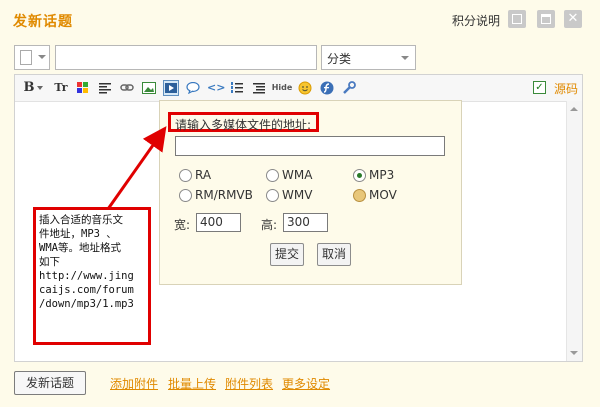  What do you see at coordinates (282, 88) in the screenshot?
I see `hide-icon: Hide` at bounding box center [282, 88].